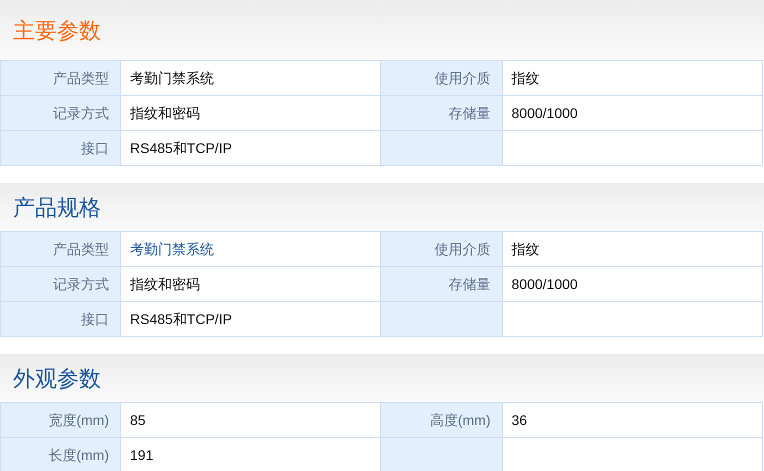  I want to click on section-title: 产品规格, so click(57, 208).